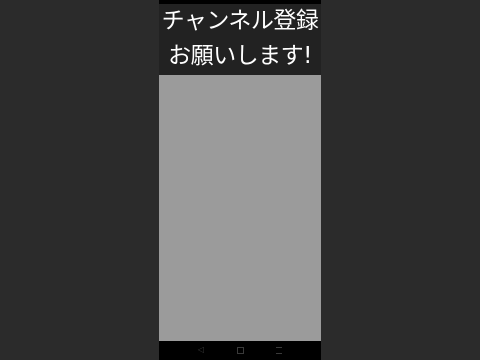 This screenshot has width=480, height=360. I want to click on android-nav-bar: ◁, so click(240, 350).